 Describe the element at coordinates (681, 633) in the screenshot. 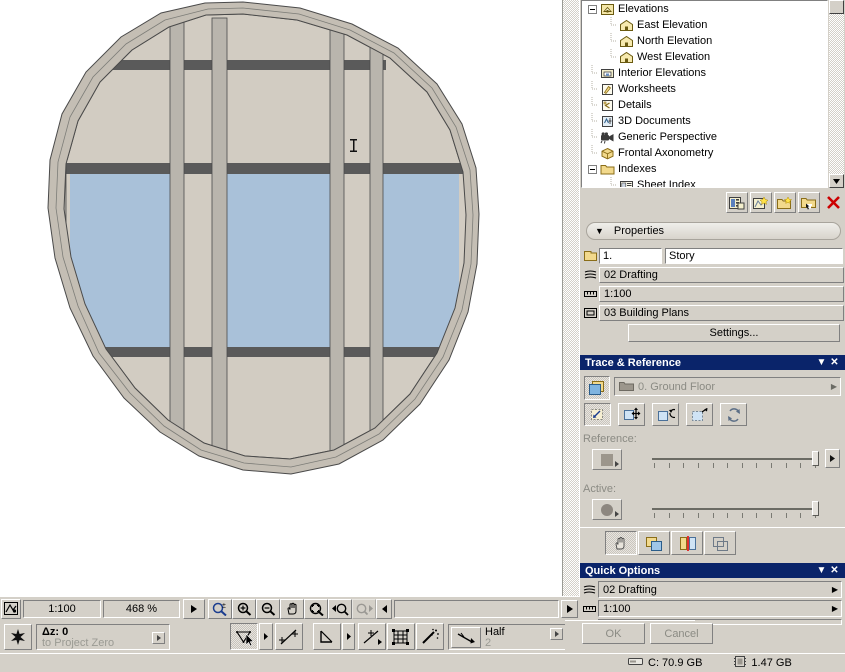

I see `cancel-button: Cancel` at that location.